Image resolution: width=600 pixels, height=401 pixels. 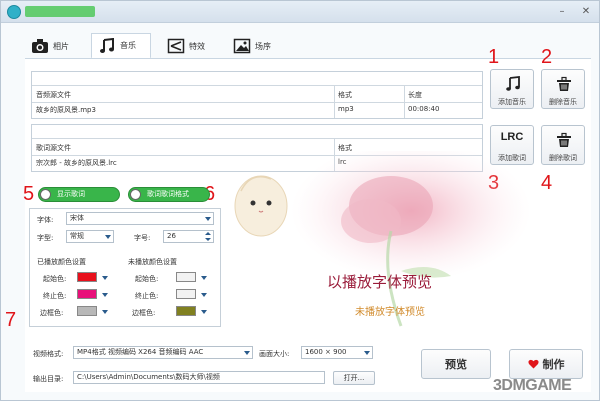 I want to click on video-format-label: 视频格式:, so click(x=48, y=354).